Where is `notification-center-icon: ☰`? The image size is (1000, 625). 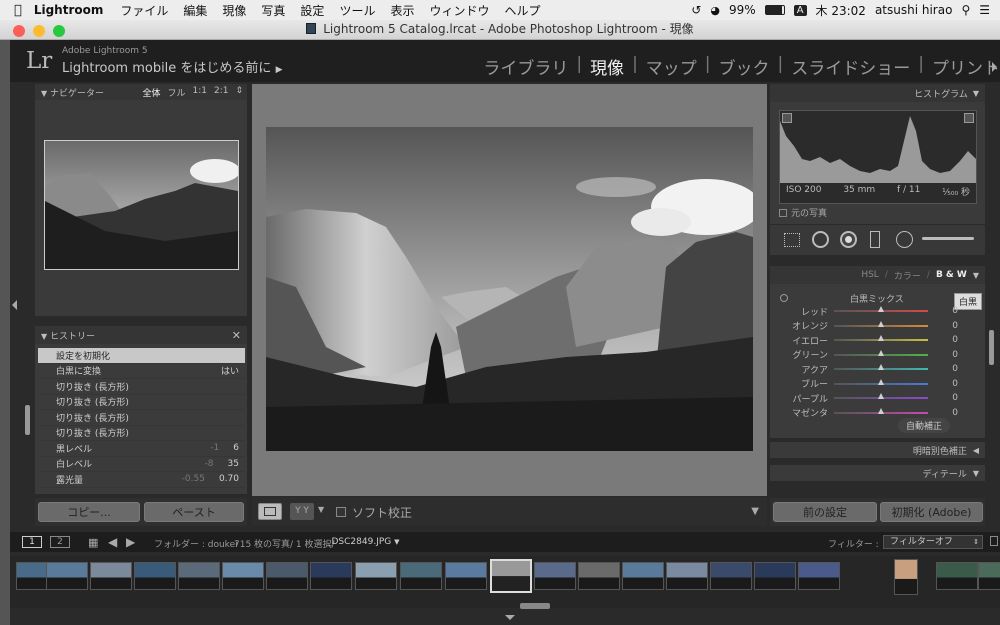 notification-center-icon: ☰ is located at coordinates (984, 10).